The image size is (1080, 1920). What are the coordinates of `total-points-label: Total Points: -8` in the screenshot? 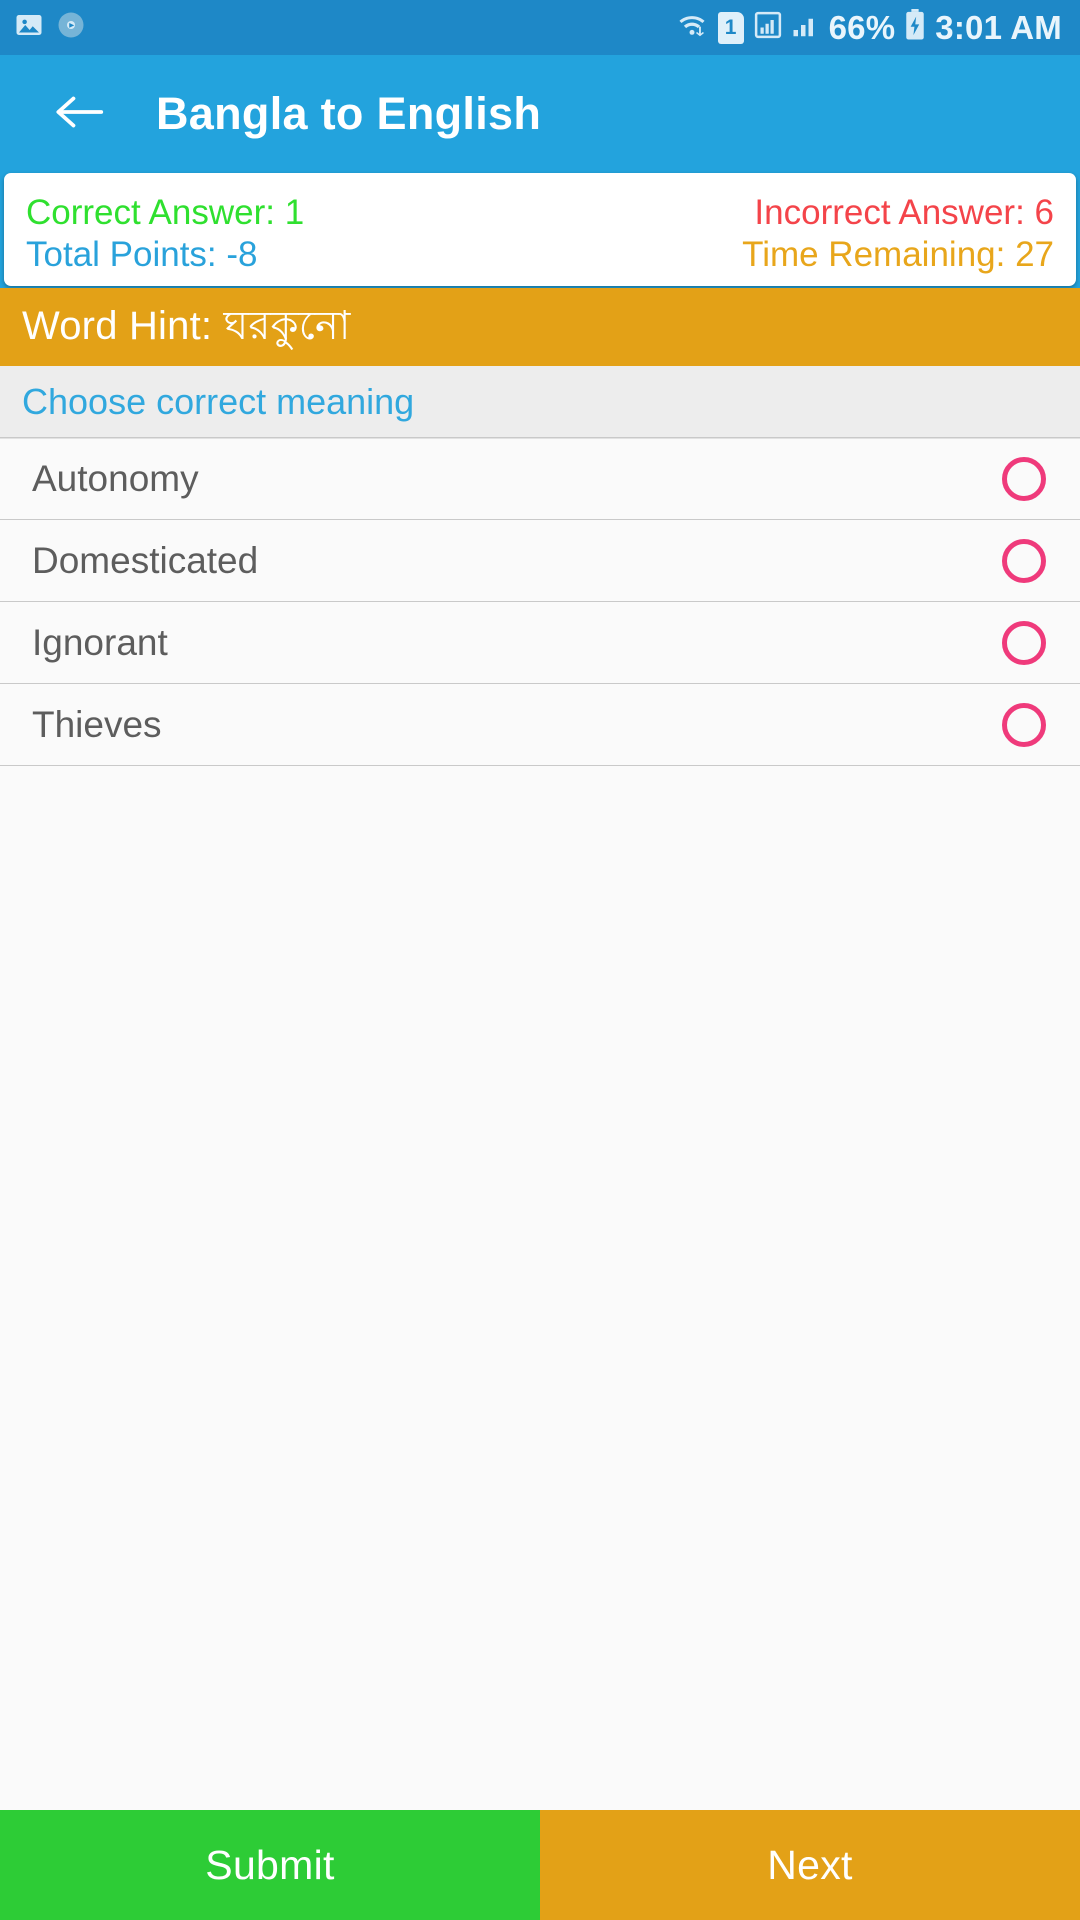 It's located at (142, 254).